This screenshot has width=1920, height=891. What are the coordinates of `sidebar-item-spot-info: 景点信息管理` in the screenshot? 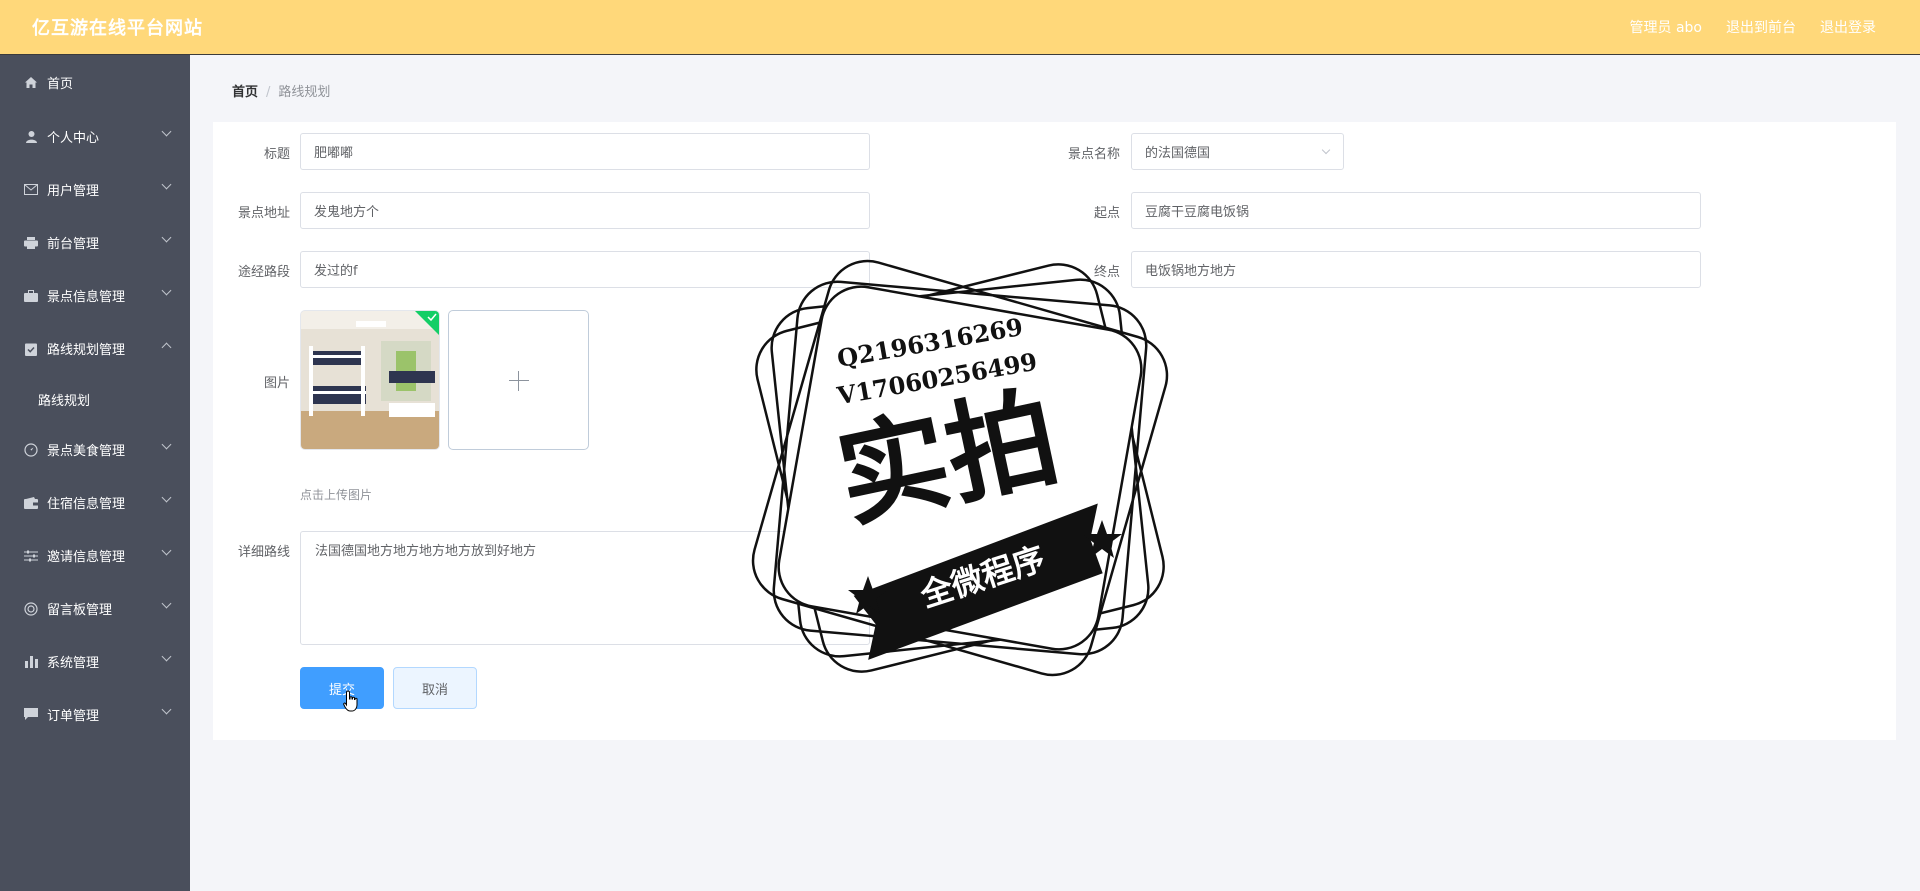 It's located at (95, 295).